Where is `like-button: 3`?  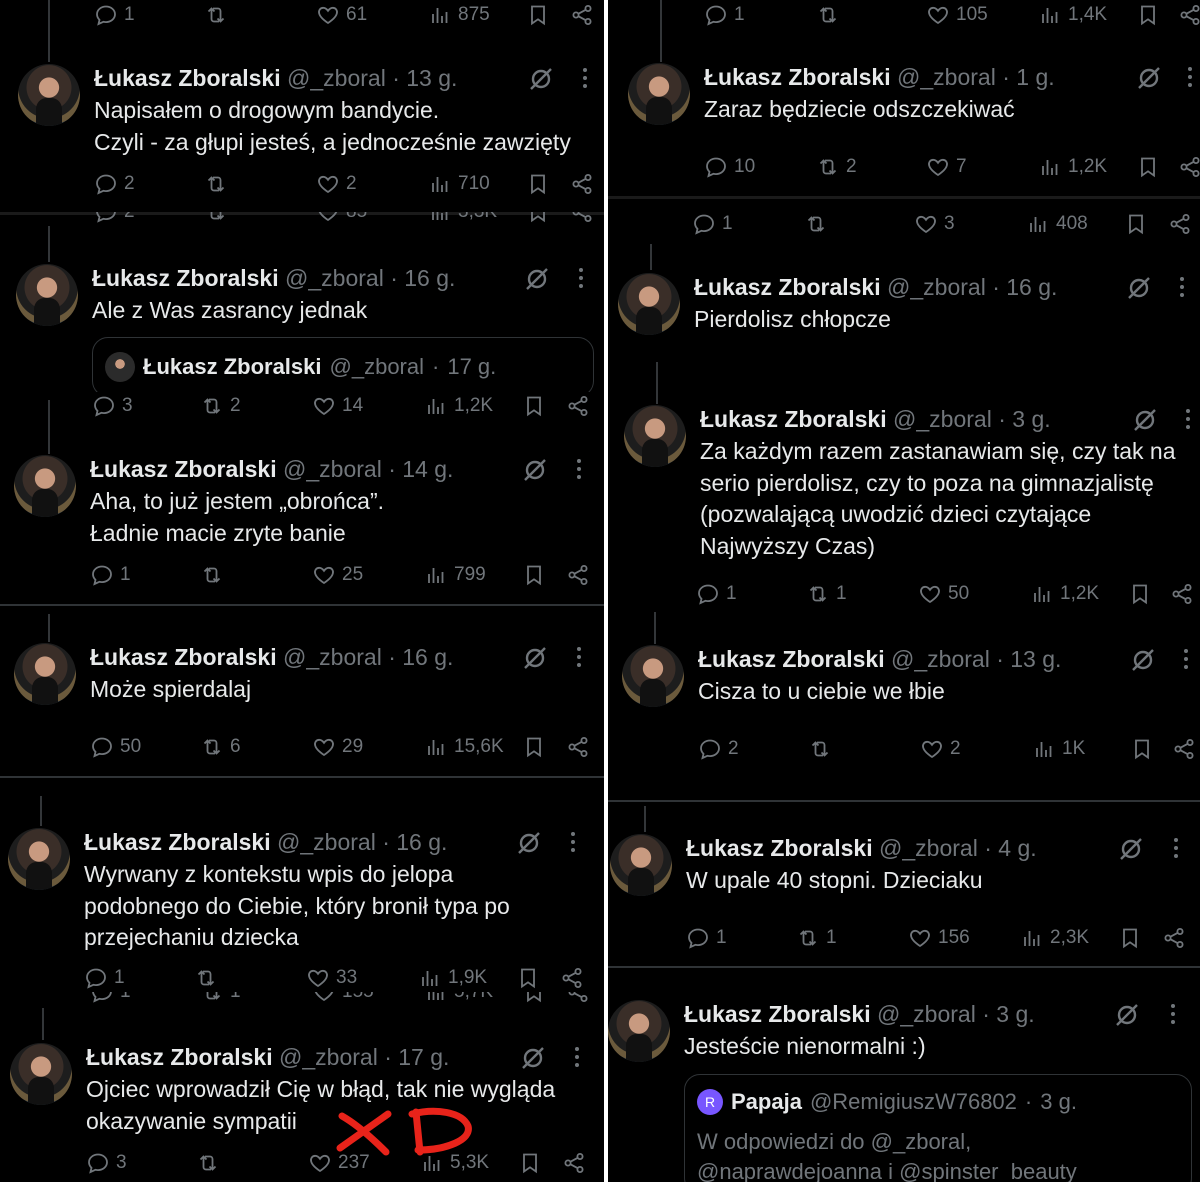 like-button: 3 is located at coordinates (934, 224).